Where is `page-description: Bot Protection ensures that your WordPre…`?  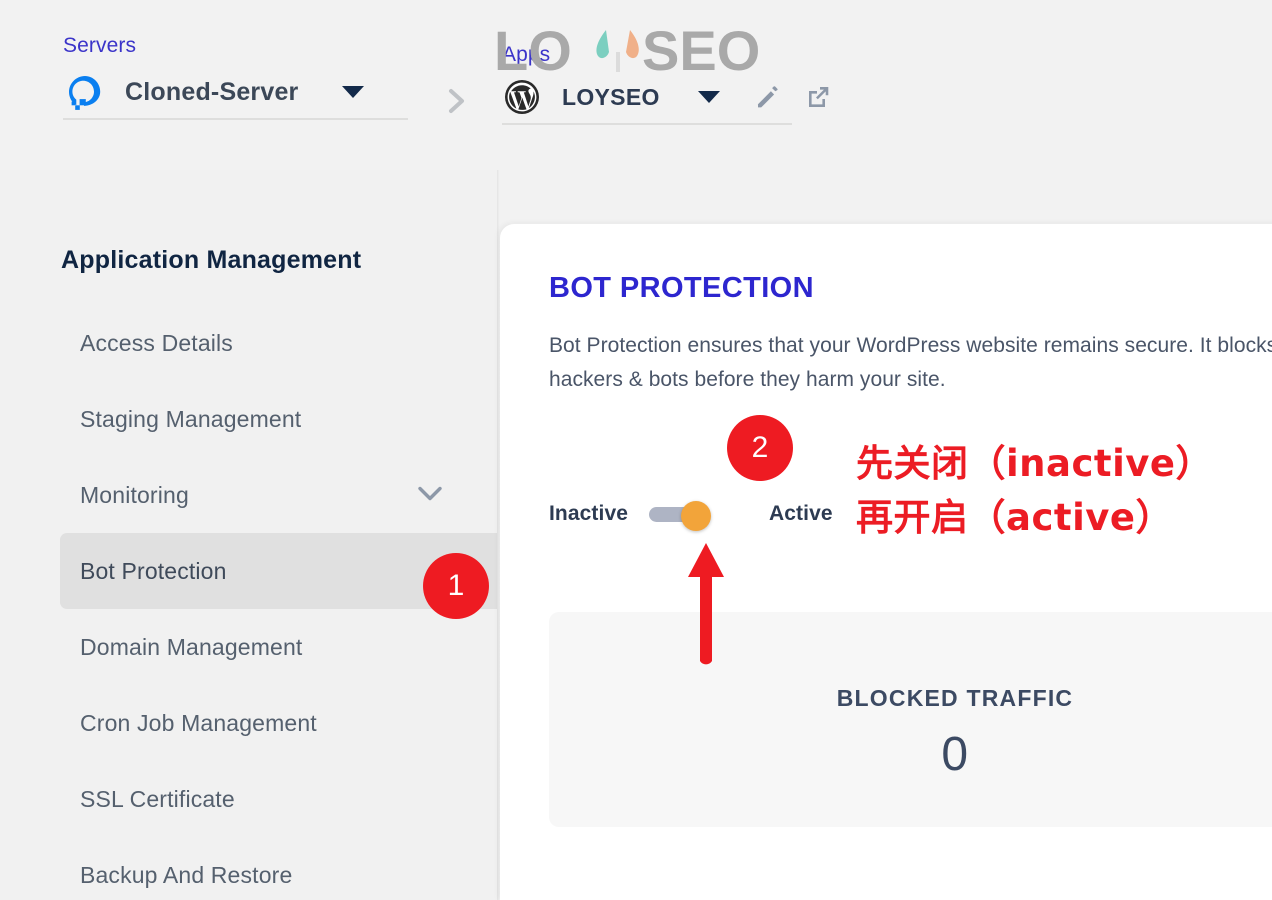
page-description: Bot Protection ensures that your WordPre… is located at coordinates (910, 362).